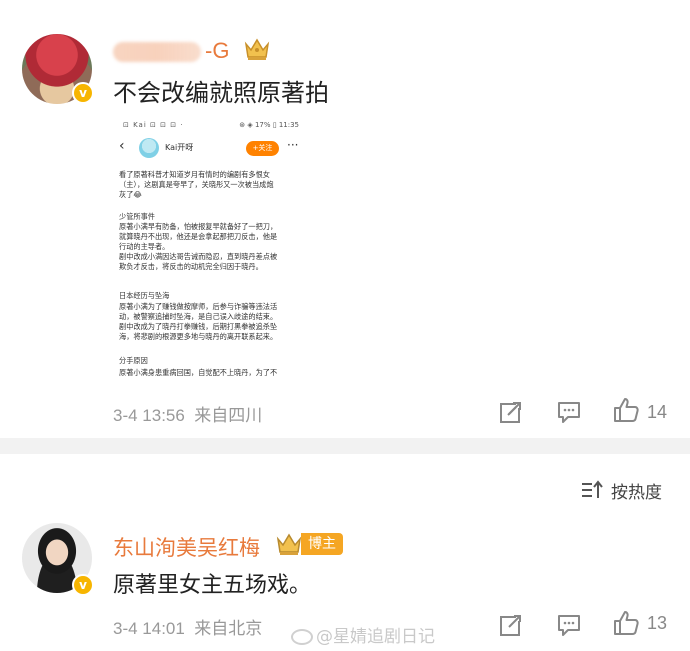 The height and width of the screenshot is (651, 690). I want to click on screenshot-line: 剧中改成为了晓丹打拳赚钱，后期打黑拳被追杀坠, so click(198, 326).